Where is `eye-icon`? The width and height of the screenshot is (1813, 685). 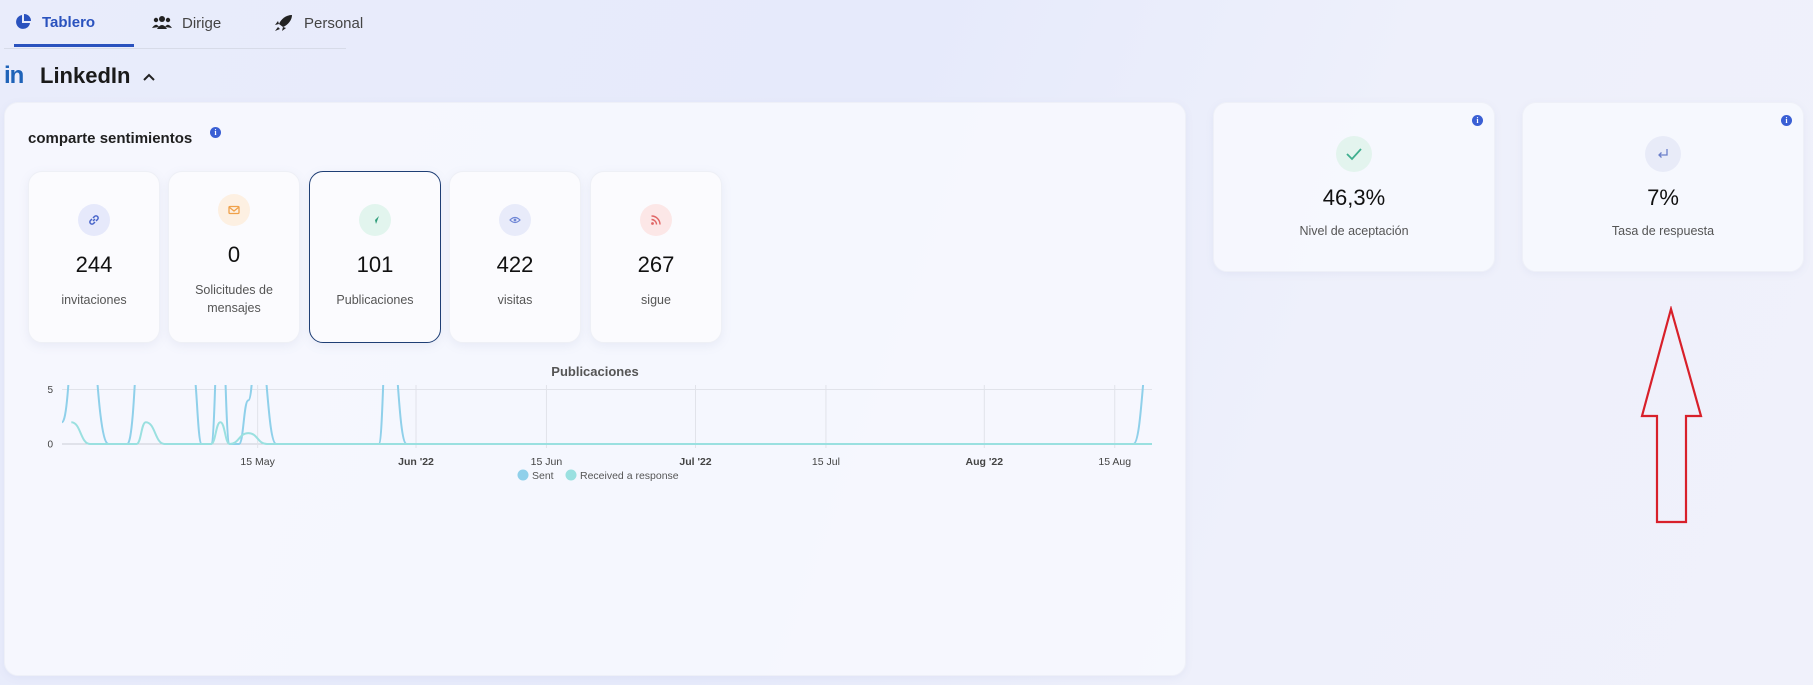
eye-icon is located at coordinates (515, 220).